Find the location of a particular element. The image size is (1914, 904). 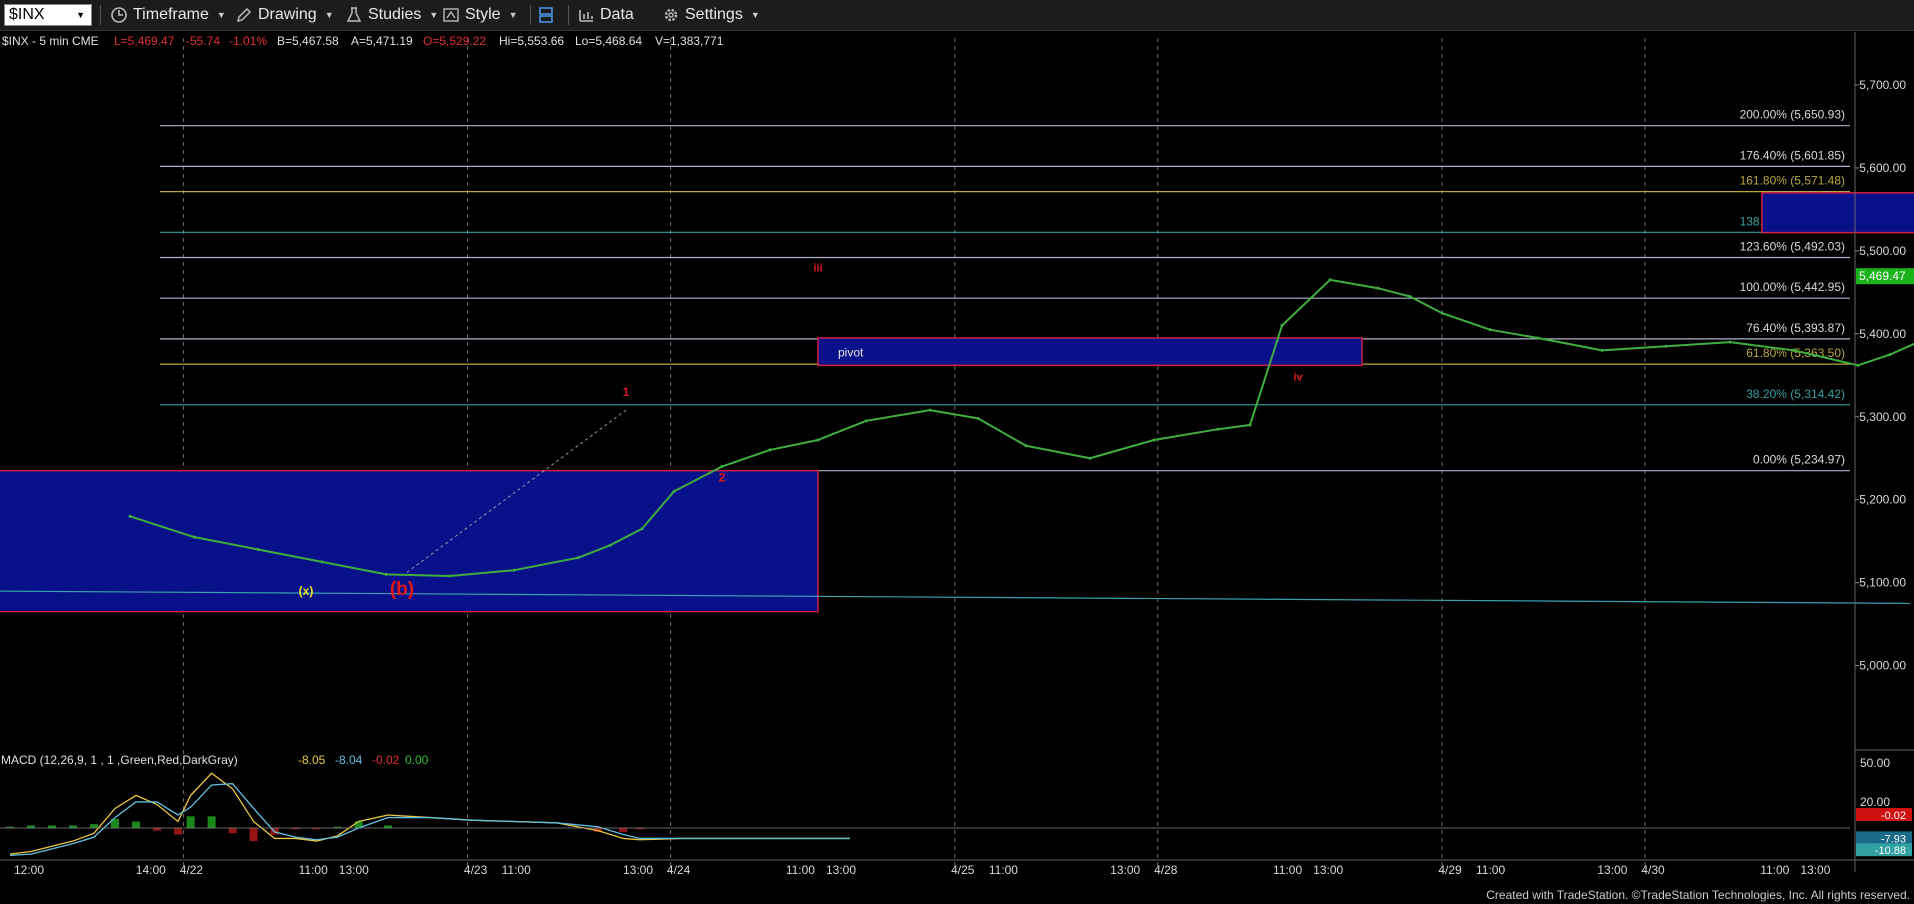

wave-label: iii is located at coordinates (817, 269).